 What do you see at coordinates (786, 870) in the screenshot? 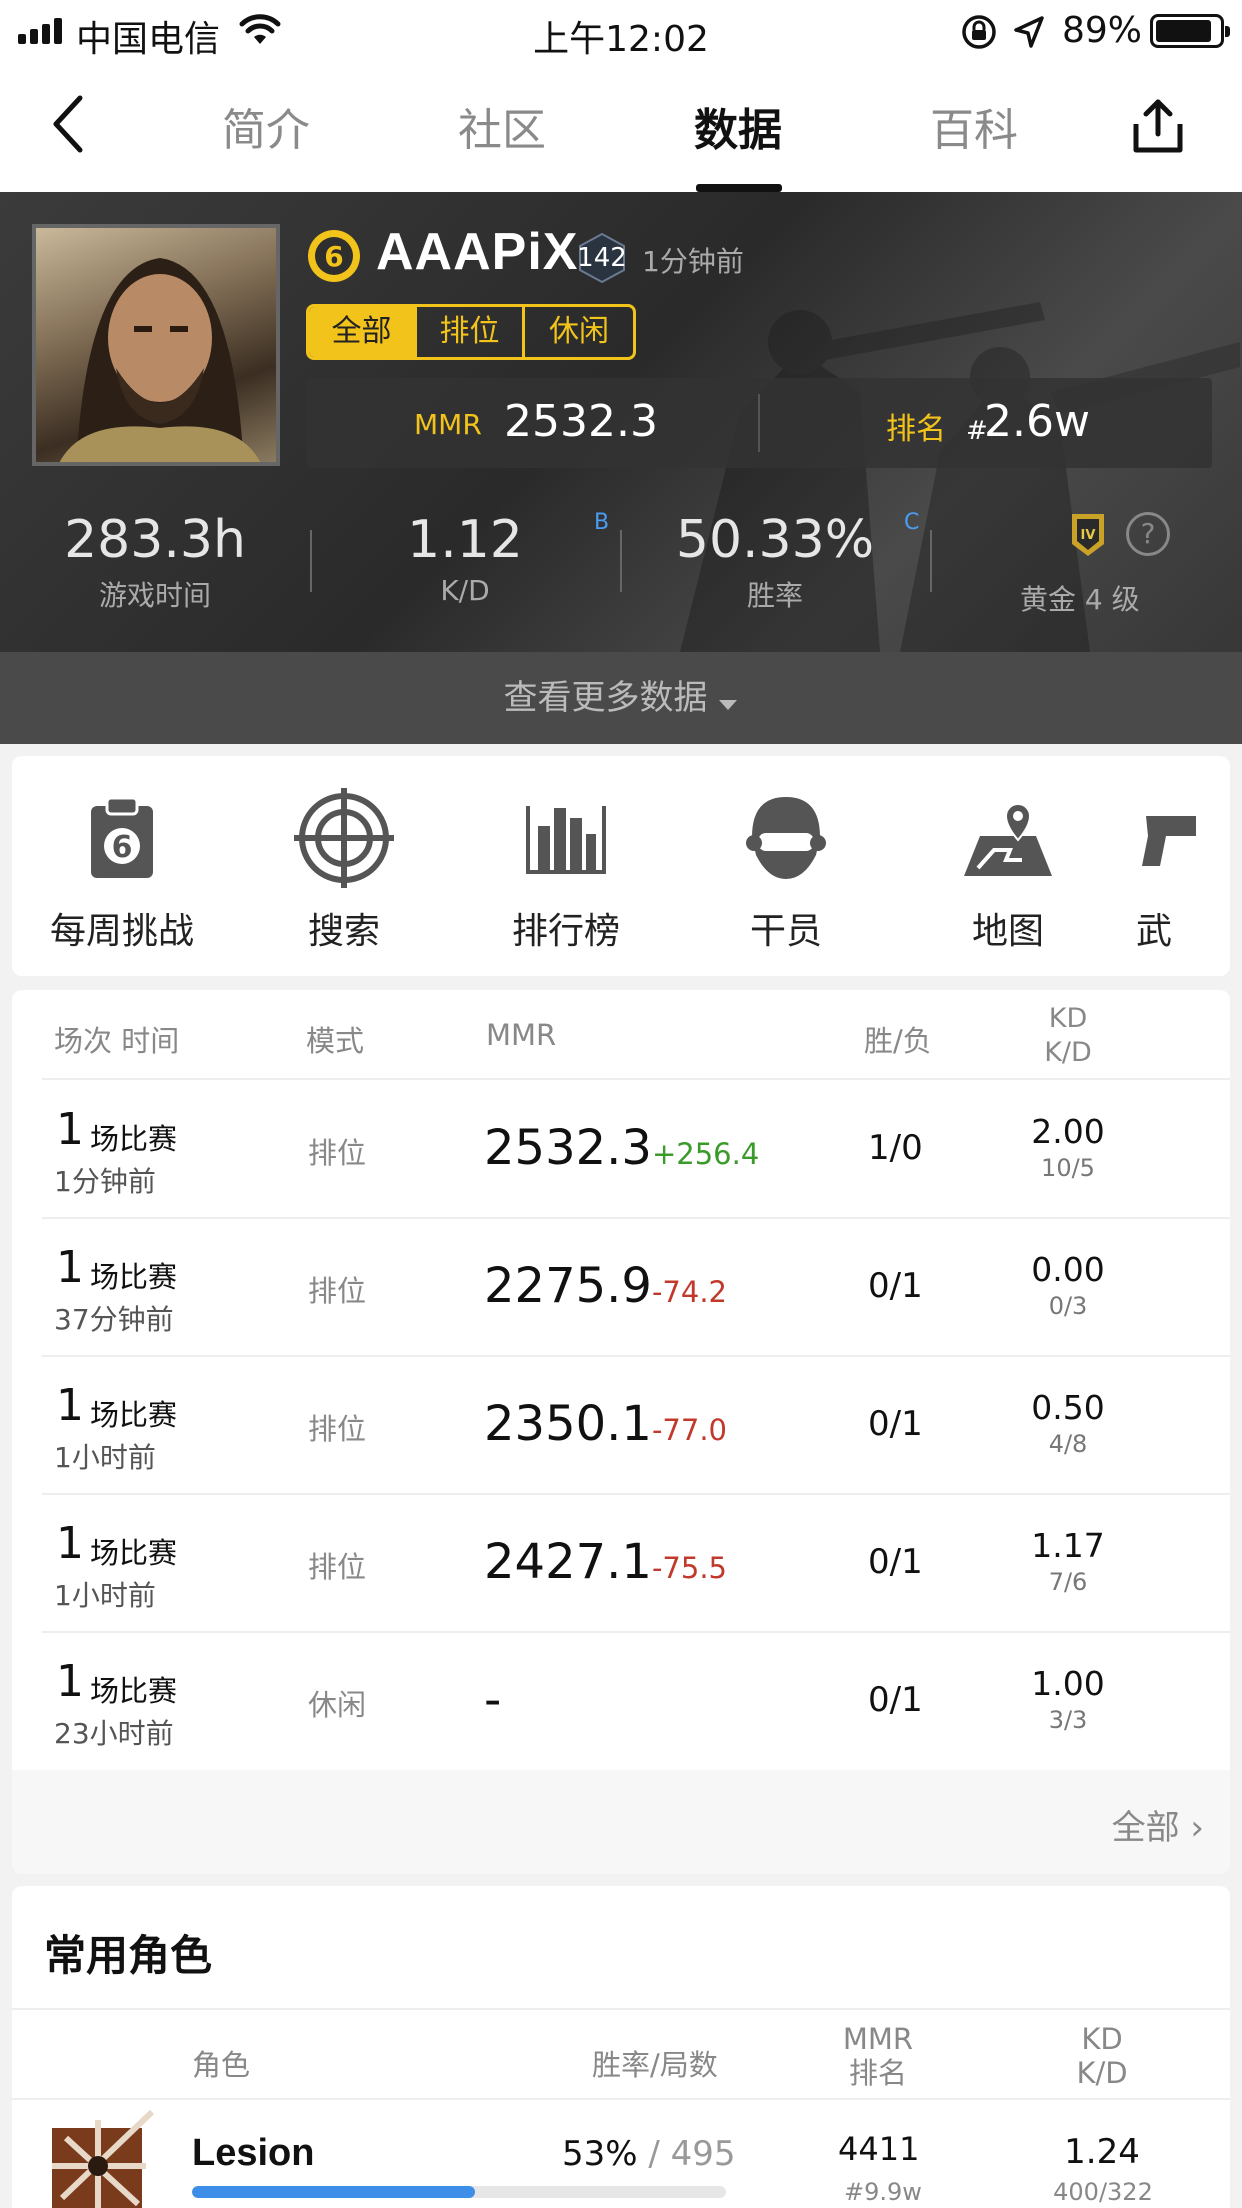
I see `menu-operators: 干员` at bounding box center [786, 870].